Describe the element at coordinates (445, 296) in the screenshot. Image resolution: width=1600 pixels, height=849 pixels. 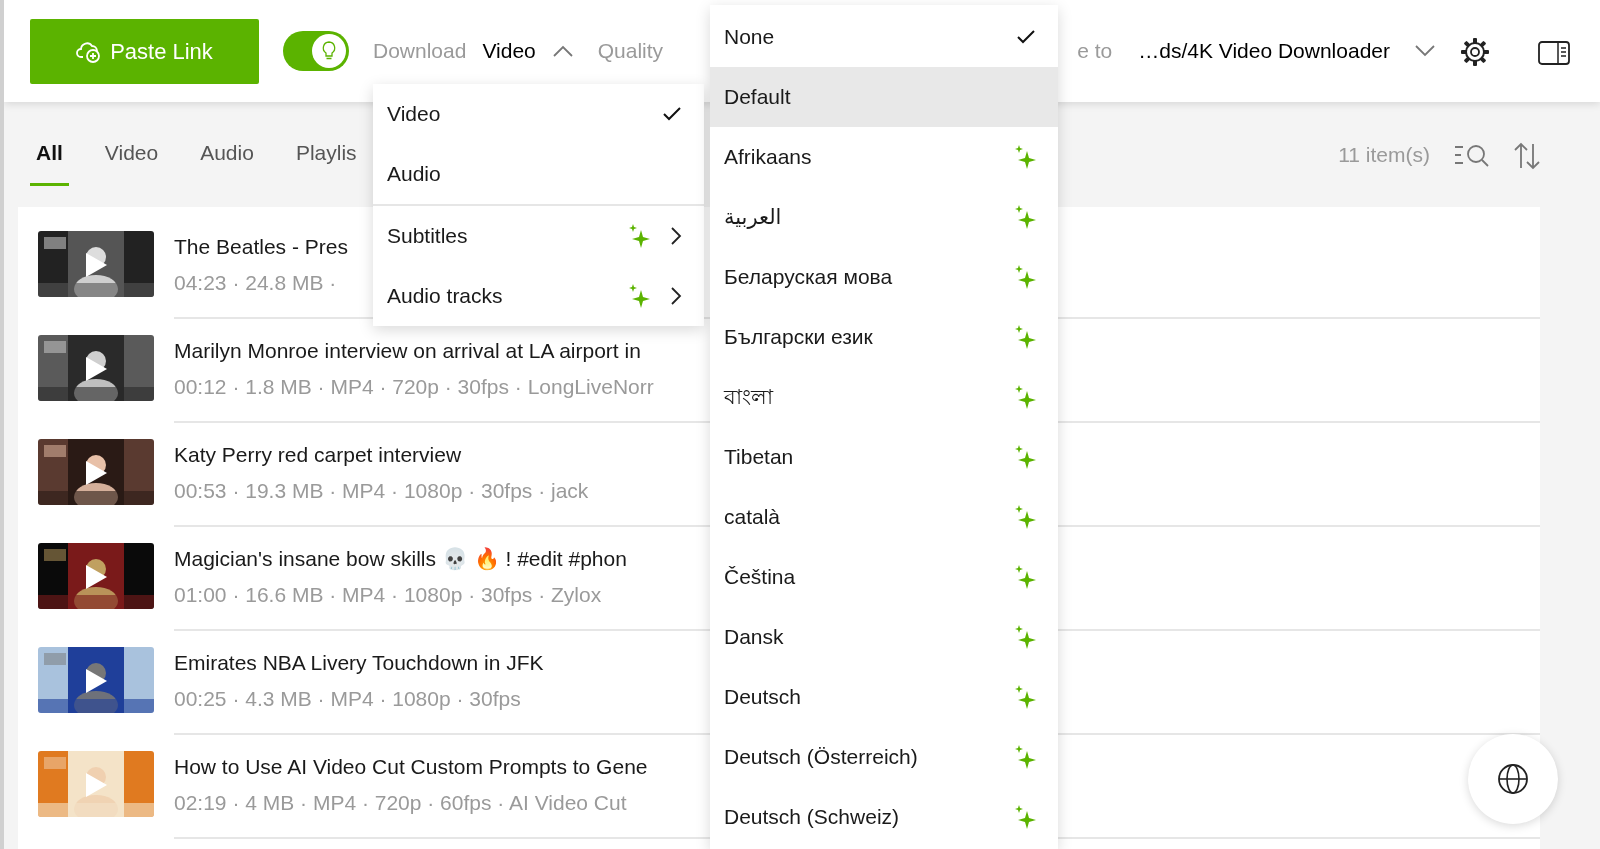
I see `menu-item-label: Audio tracks` at that location.